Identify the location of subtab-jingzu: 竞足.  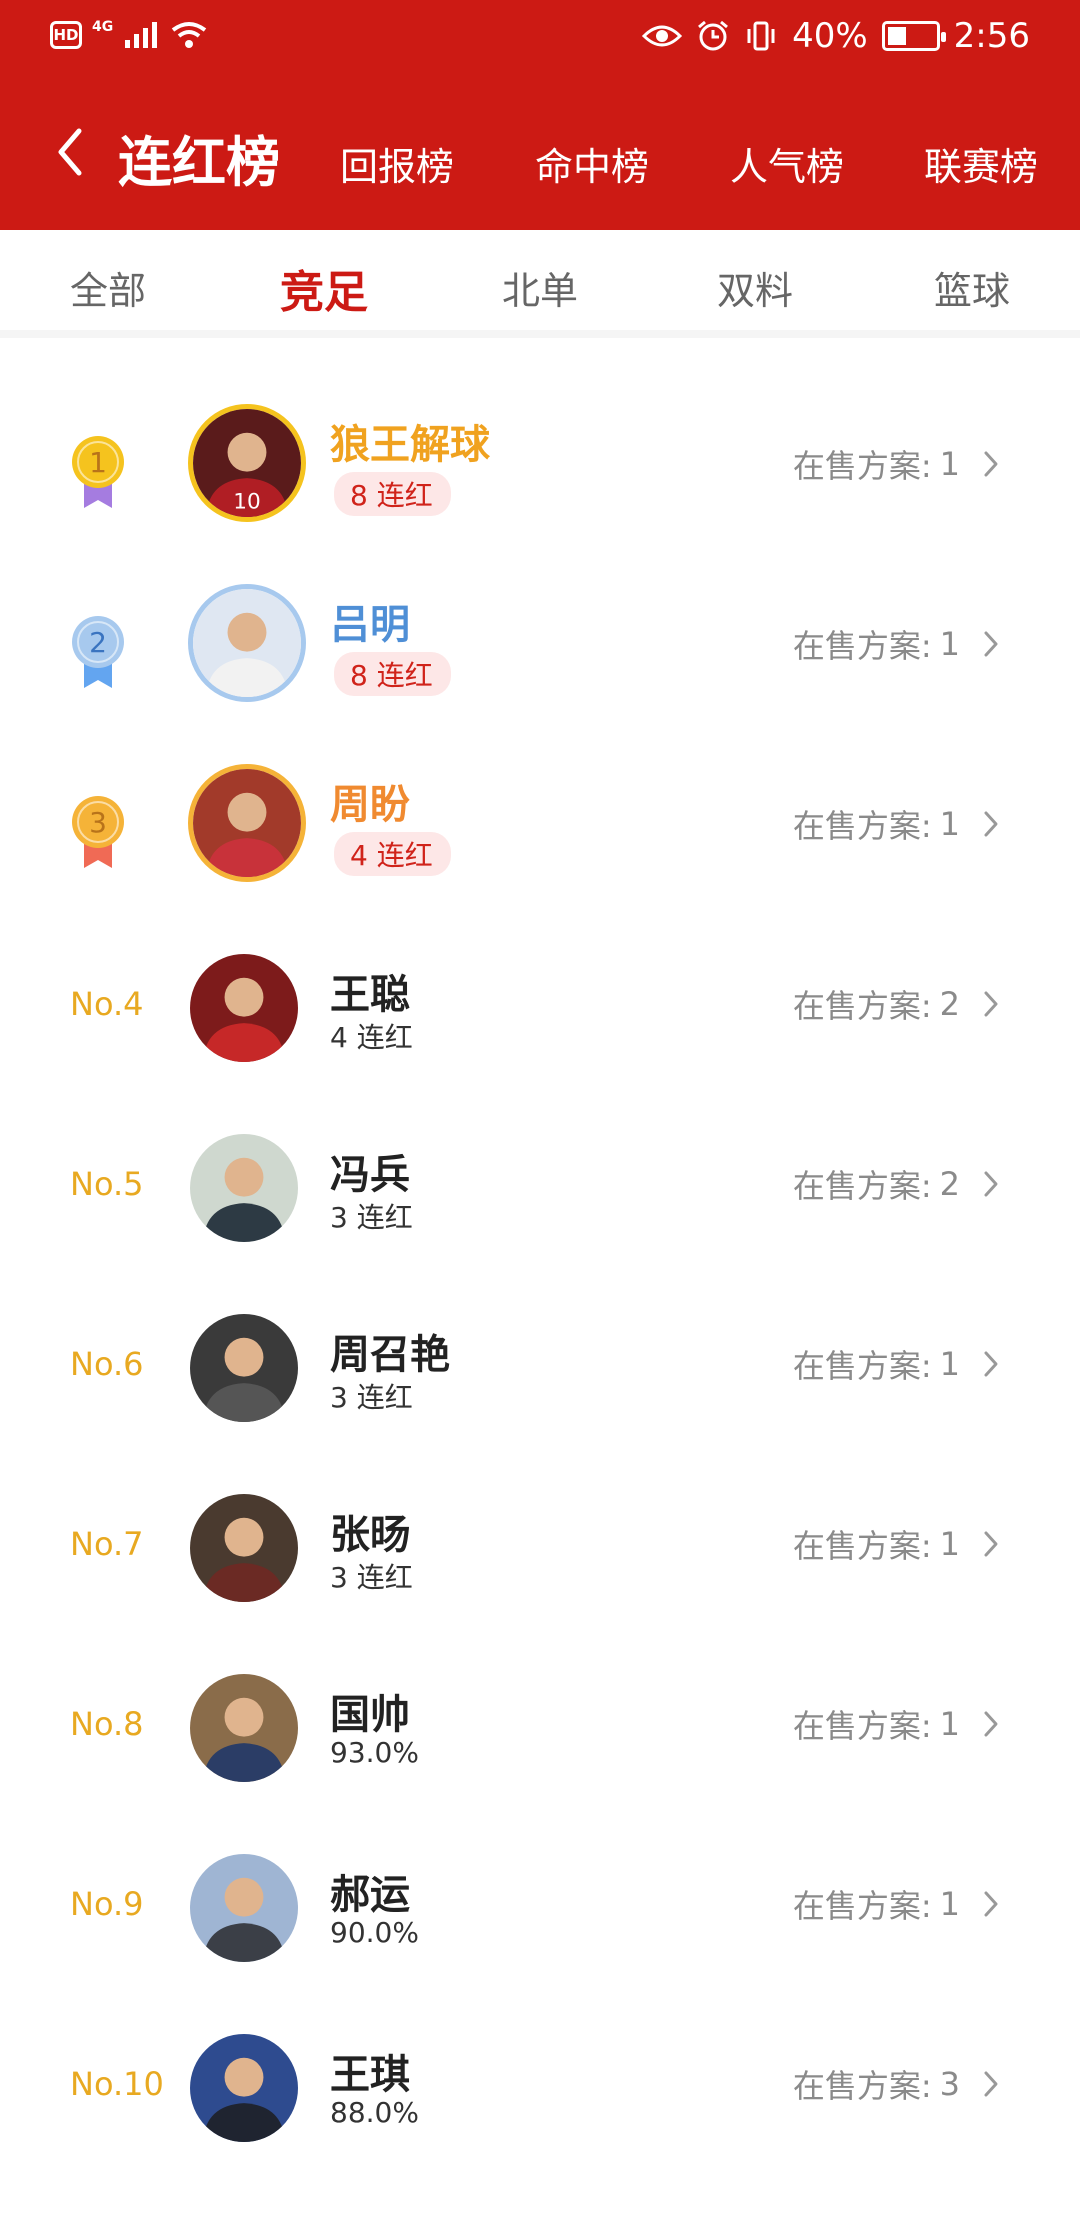
(324, 288).